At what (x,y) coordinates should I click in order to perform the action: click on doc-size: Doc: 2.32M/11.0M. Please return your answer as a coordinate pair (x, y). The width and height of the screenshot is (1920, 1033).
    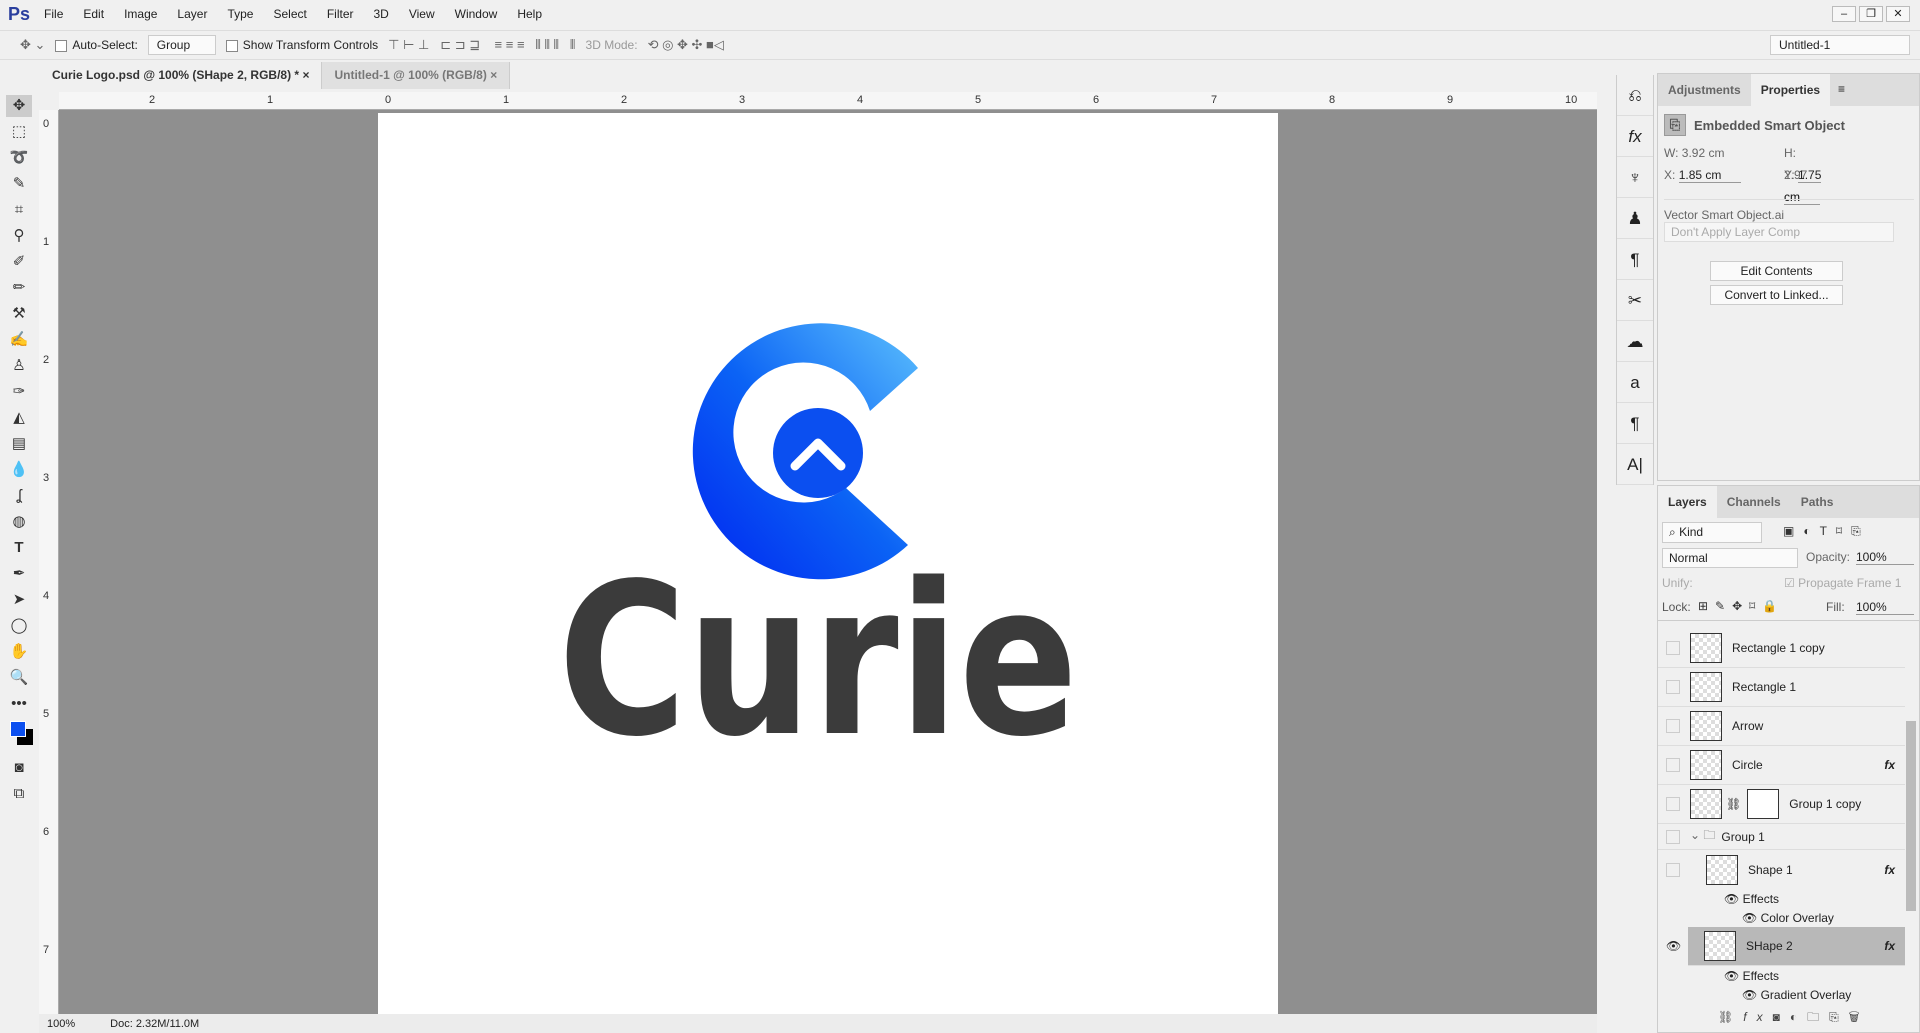
    Looking at the image, I should click on (154, 1024).